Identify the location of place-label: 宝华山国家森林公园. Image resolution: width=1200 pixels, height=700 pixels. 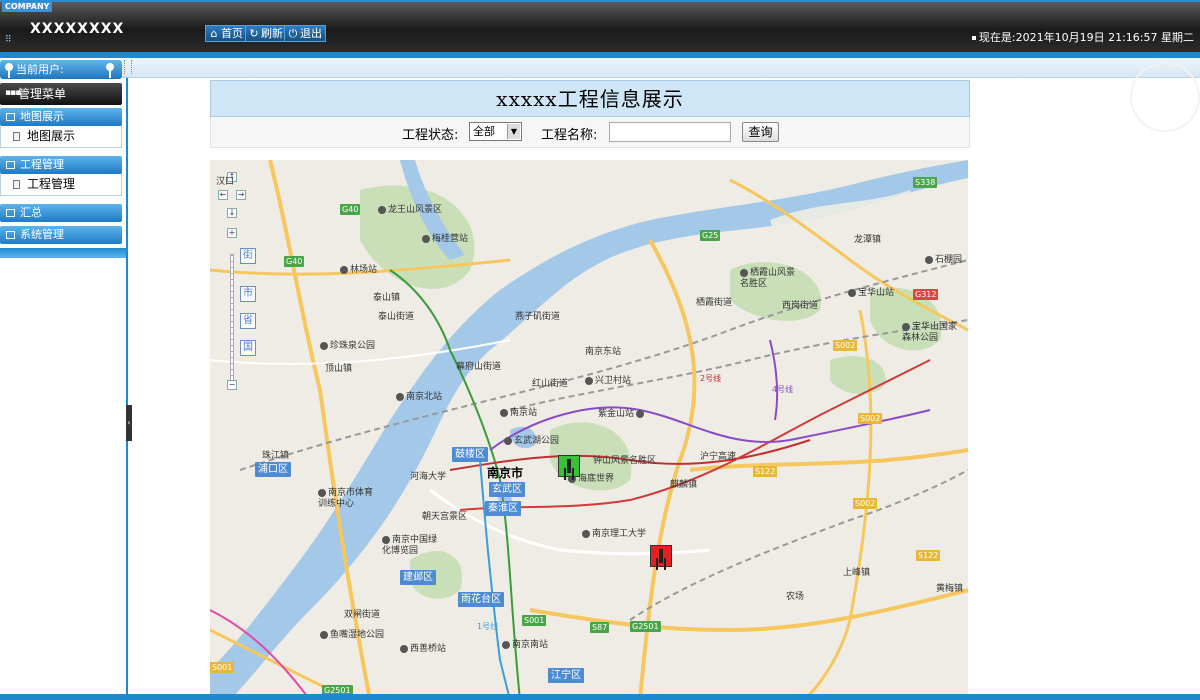
(930, 332).